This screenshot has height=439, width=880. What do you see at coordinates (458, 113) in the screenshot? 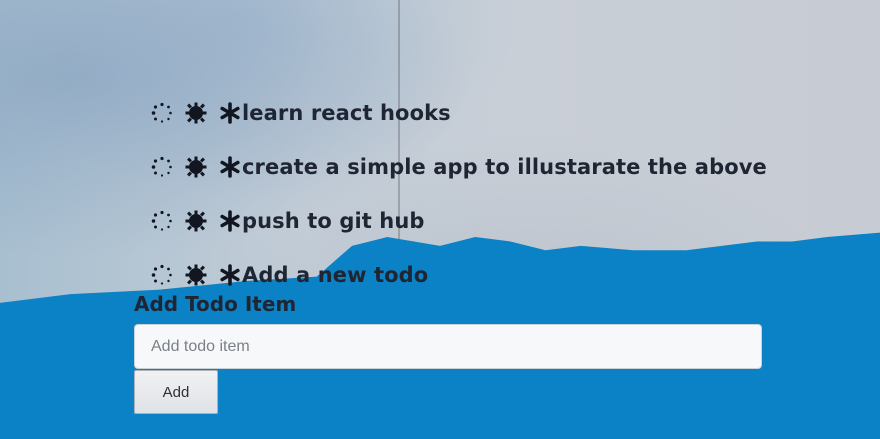
I see `todo-item: learn react hooks` at bounding box center [458, 113].